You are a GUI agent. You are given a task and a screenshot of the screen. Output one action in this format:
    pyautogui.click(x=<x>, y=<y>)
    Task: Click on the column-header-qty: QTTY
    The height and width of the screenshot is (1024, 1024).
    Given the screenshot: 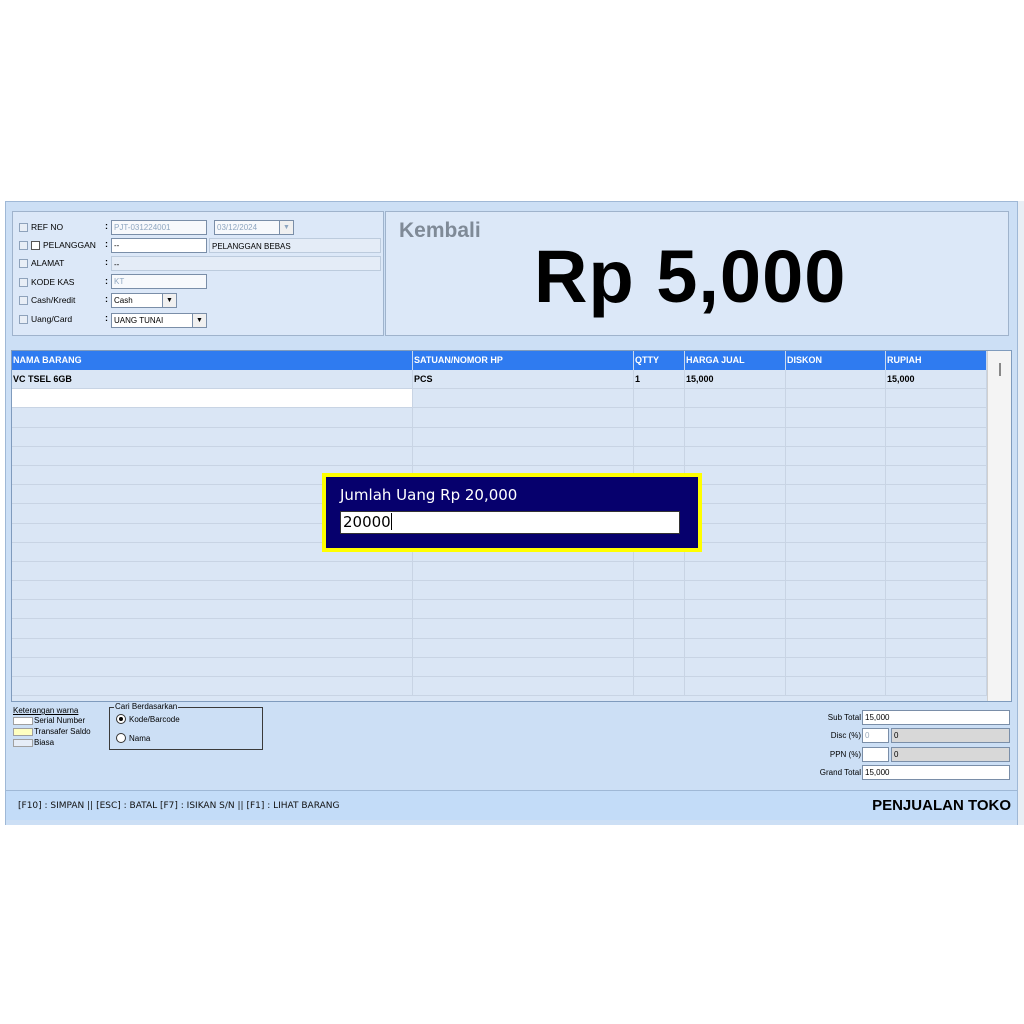 What is the action you would take?
    pyautogui.click(x=659, y=360)
    